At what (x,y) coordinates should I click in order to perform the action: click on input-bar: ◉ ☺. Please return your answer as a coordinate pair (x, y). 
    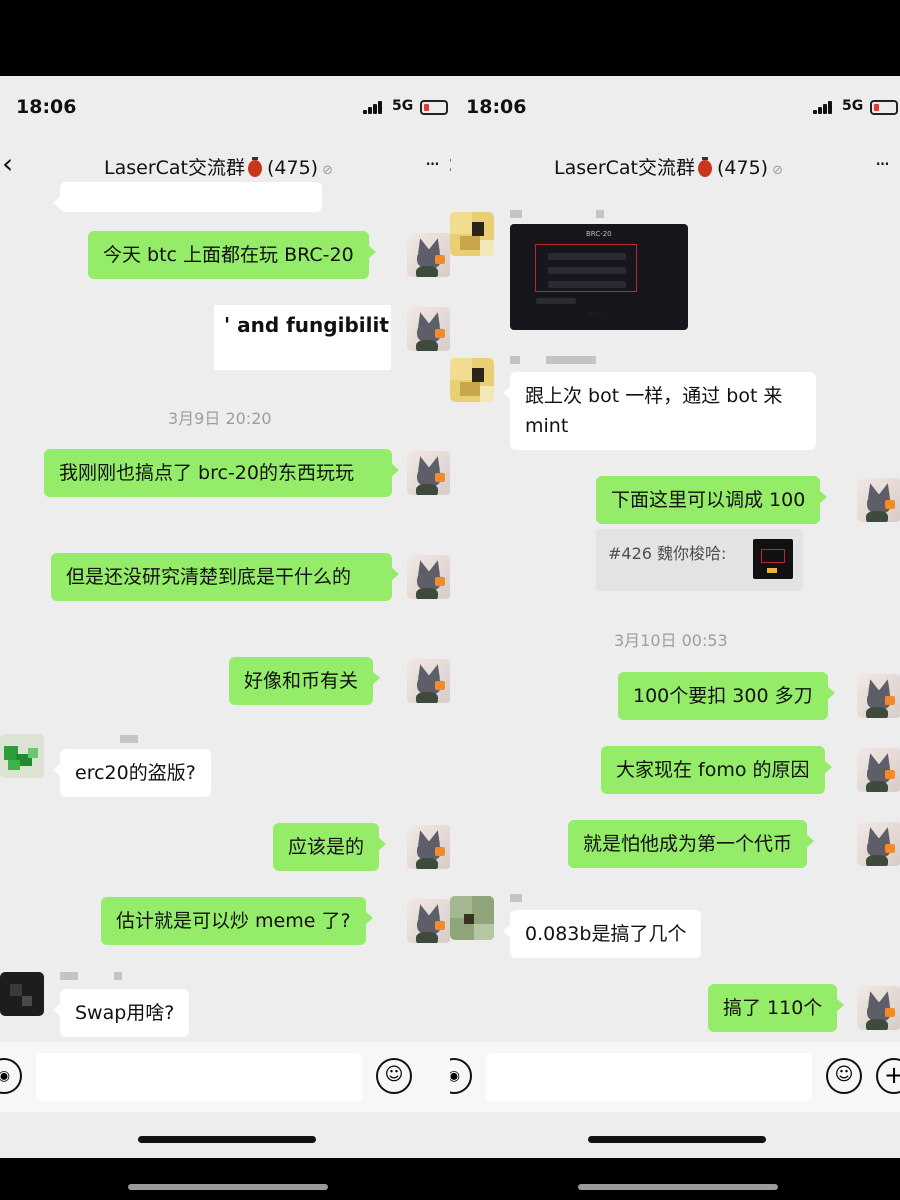
    Looking at the image, I should click on (225, 1077).